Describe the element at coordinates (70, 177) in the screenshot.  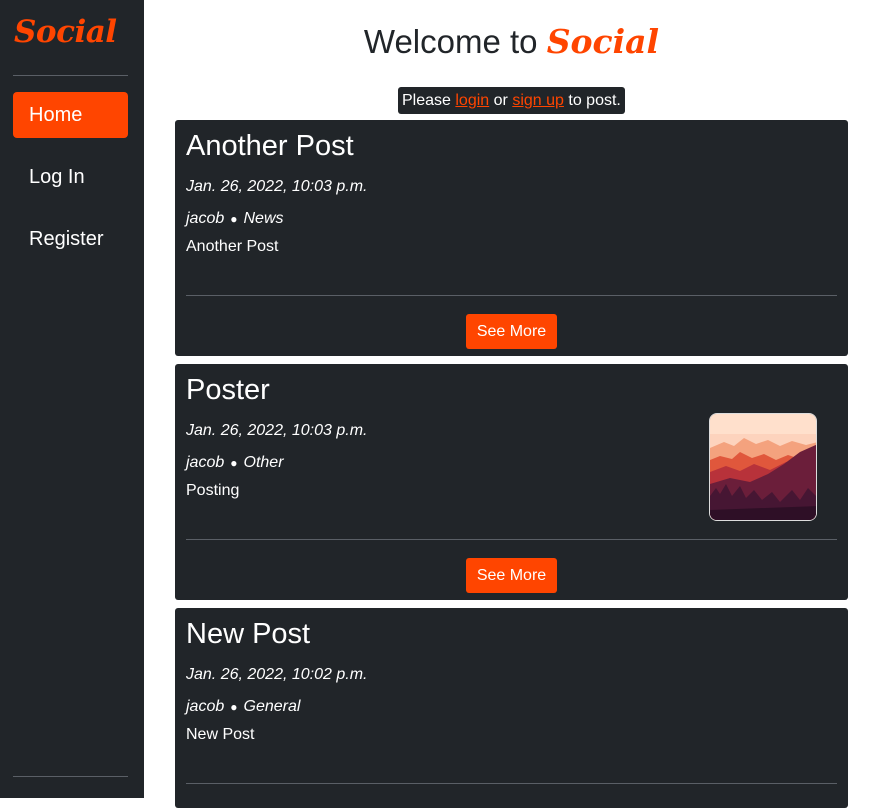
I see `sidebar-item-login: Log In` at that location.